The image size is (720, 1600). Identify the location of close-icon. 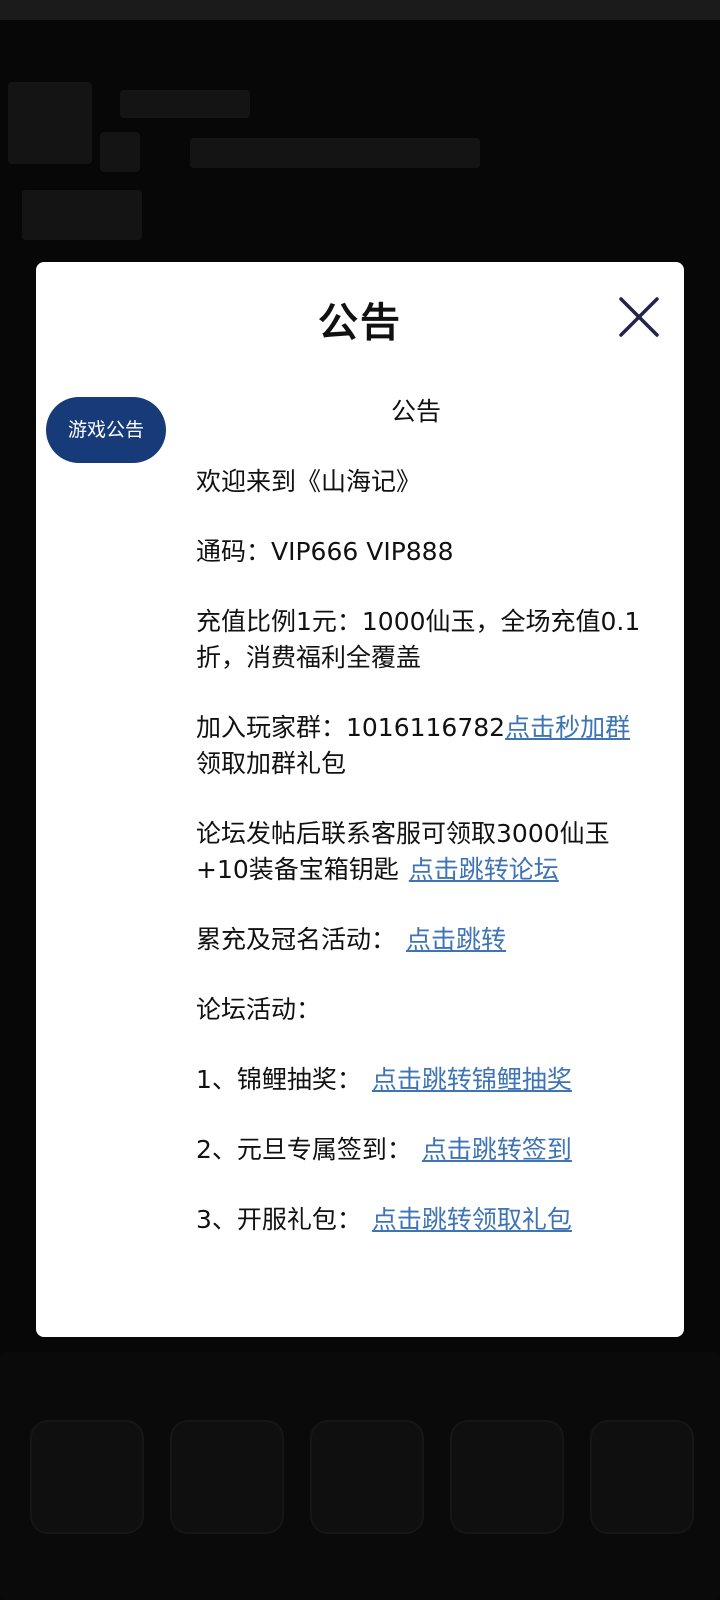
(639, 317).